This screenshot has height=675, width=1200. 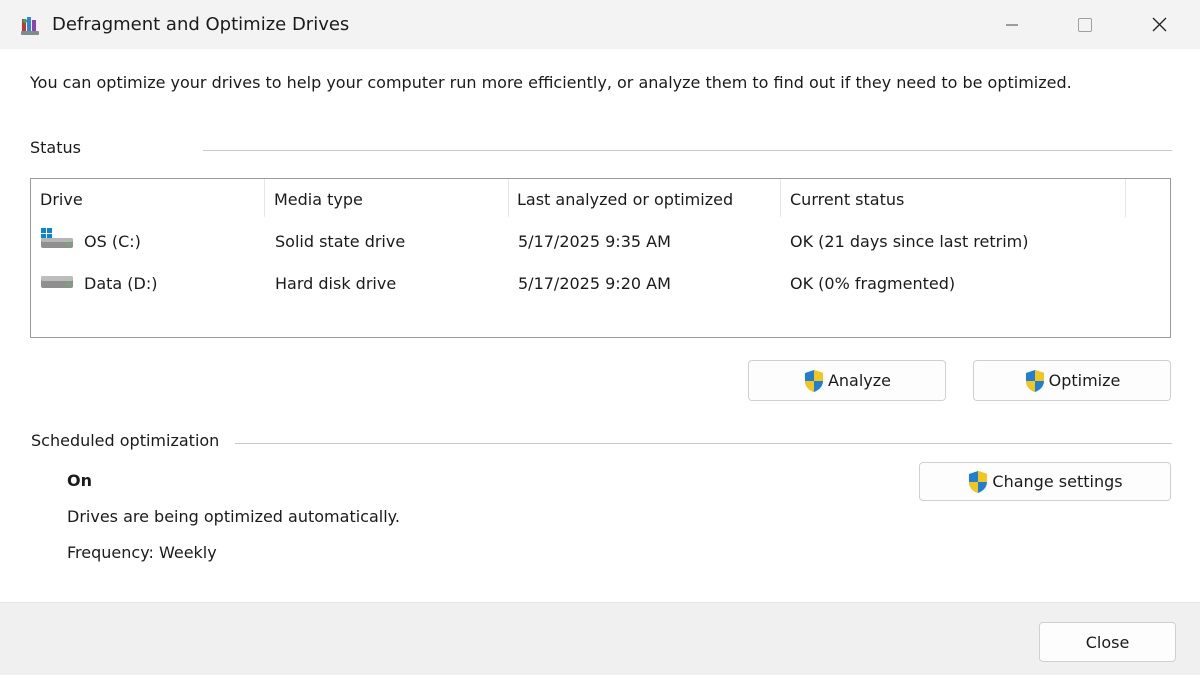 What do you see at coordinates (847, 199) in the screenshot?
I see `column-header-current-status: Current status` at bounding box center [847, 199].